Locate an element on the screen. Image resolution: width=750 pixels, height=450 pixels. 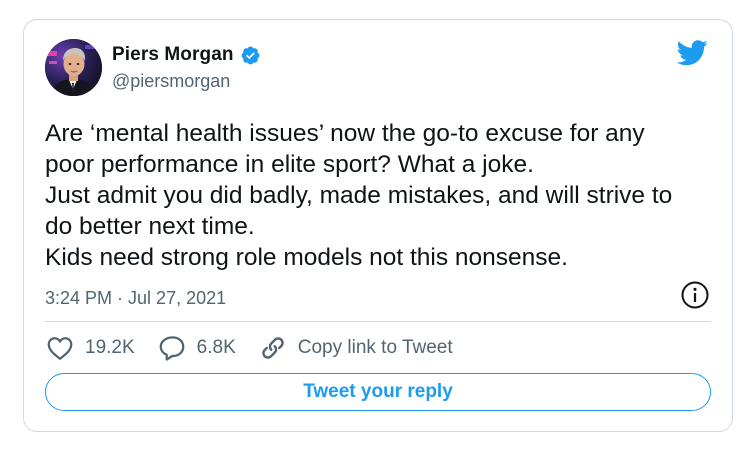
tweet-actions: 19.2K 6.8K Copy link to Tweet is located at coordinates (260, 348).